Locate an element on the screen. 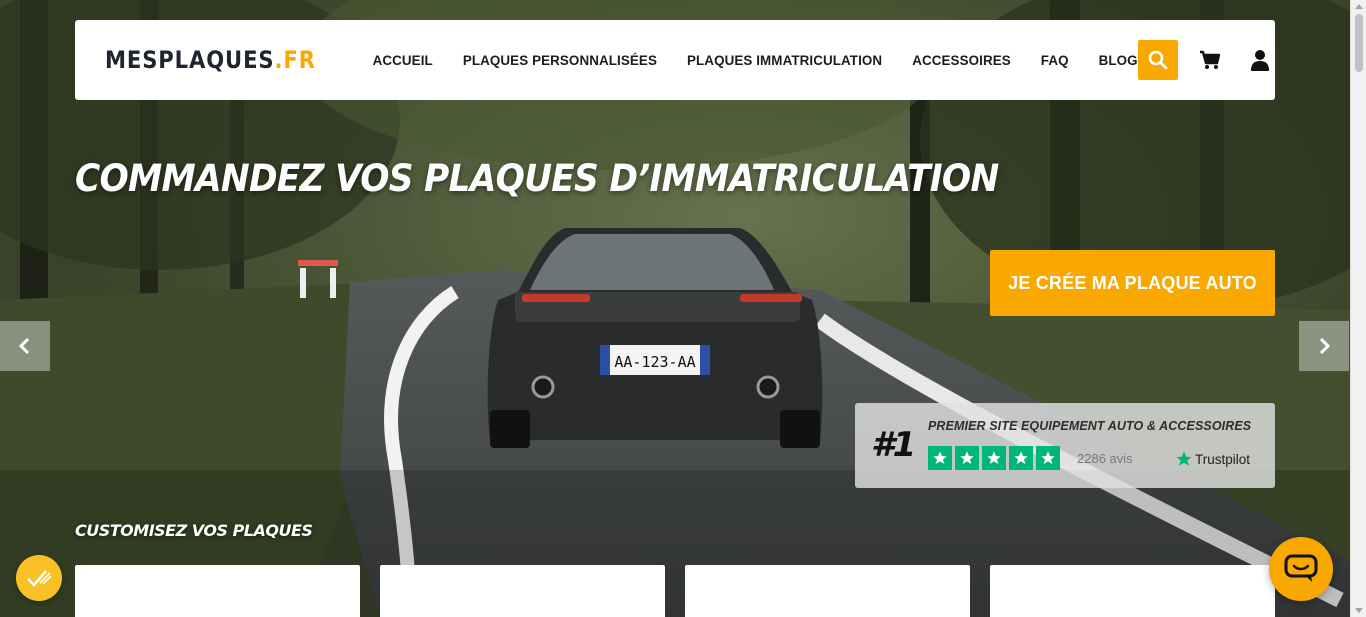 The height and width of the screenshot is (617, 1366). rating-stars is located at coordinates (994, 458).